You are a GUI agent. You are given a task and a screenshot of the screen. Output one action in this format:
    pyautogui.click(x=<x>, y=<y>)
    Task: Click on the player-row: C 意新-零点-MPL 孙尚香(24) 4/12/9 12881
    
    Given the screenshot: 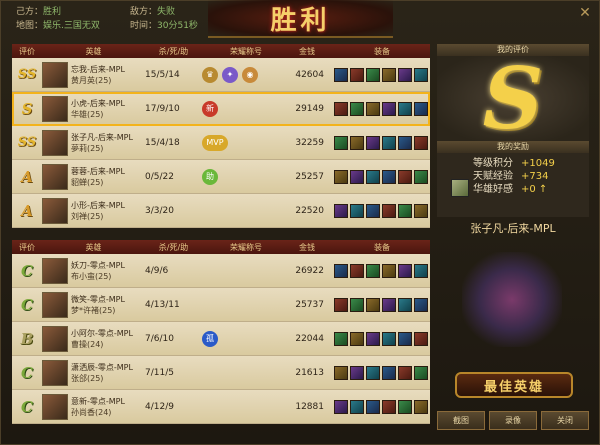 What is the action you would take?
    pyautogui.click(x=221, y=407)
    